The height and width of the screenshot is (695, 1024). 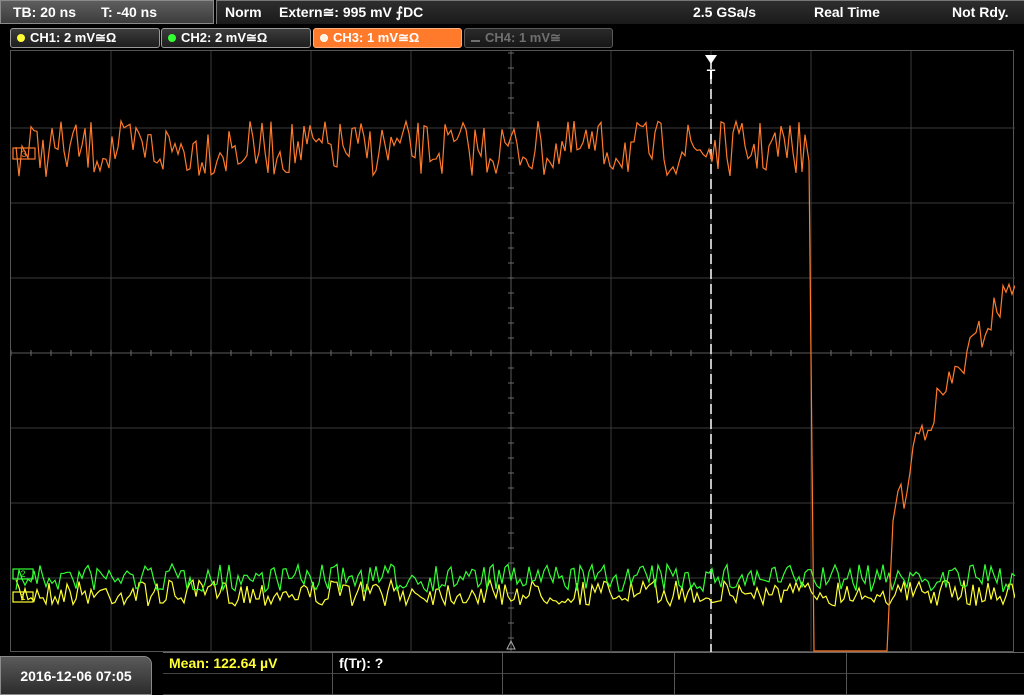 I want to click on timebase-value: TB: 20 ns, so click(x=45, y=12).